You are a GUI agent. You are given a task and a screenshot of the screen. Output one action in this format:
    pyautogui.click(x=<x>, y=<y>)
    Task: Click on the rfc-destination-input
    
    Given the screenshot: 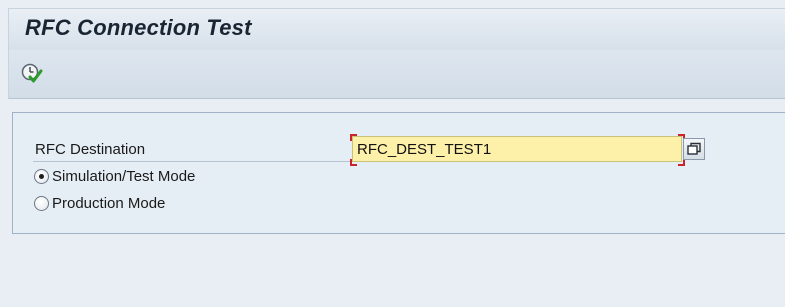 What is the action you would take?
    pyautogui.click(x=517, y=149)
    